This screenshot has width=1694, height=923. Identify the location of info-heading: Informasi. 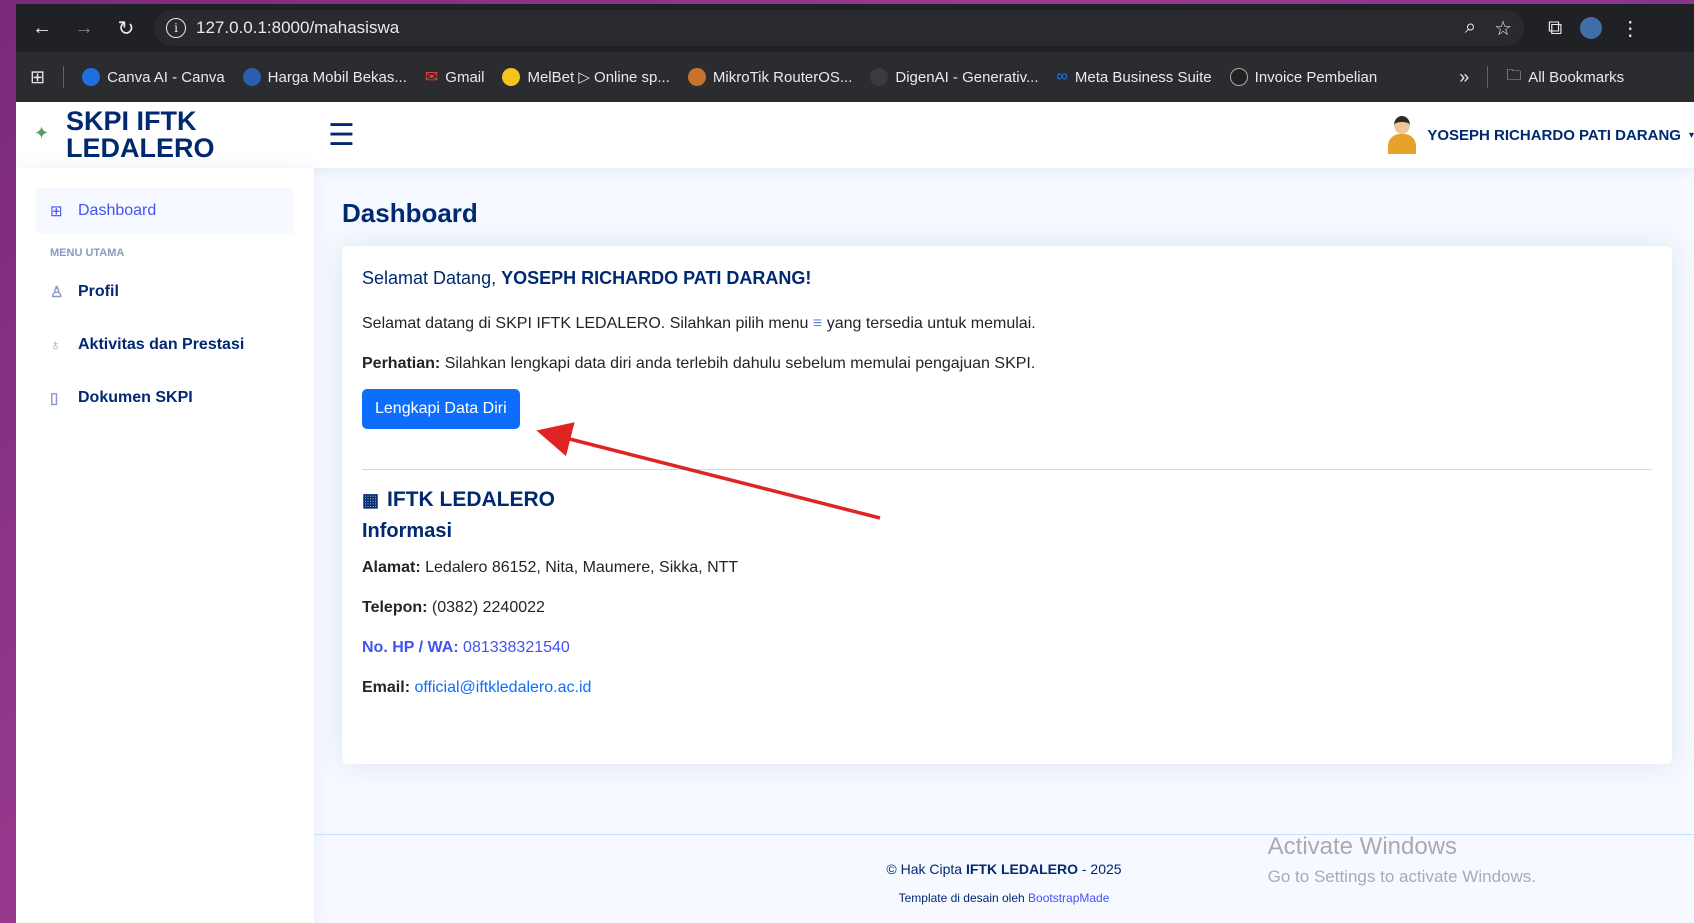
(407, 531).